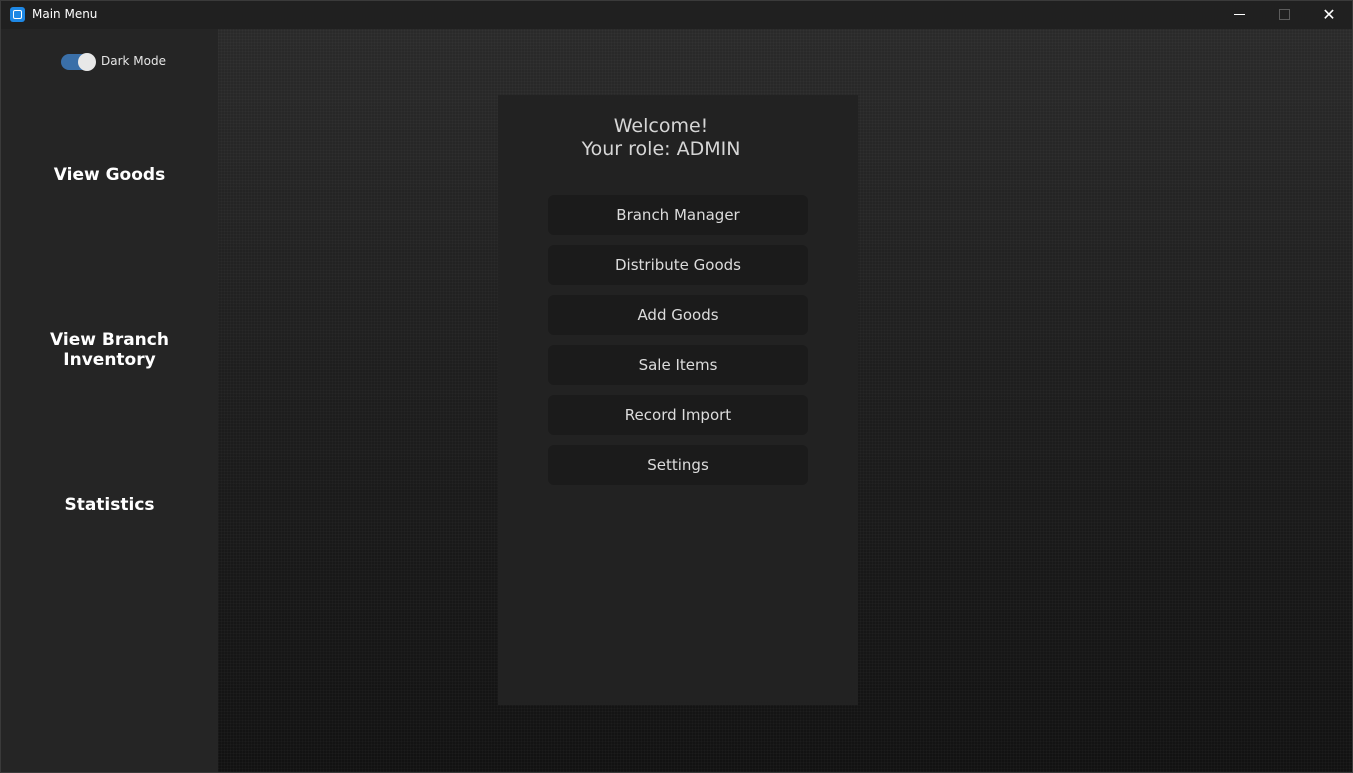  What do you see at coordinates (109, 350) in the screenshot?
I see `sidebar-item-view-branch-inventory: View Branch Inventory` at bounding box center [109, 350].